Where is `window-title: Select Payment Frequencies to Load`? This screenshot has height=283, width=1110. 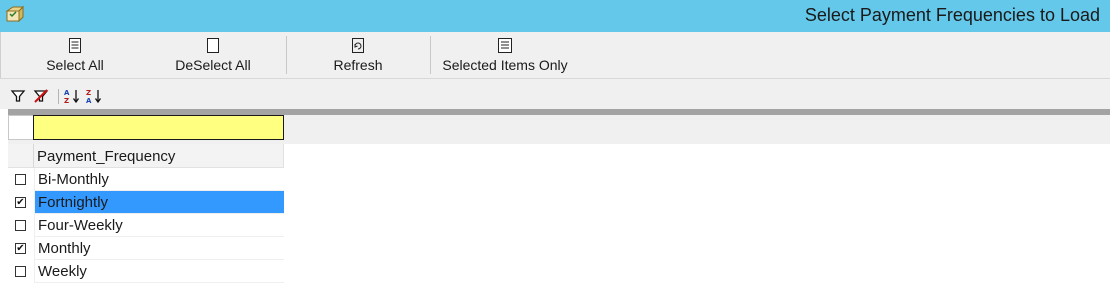
window-title: Select Payment Frequencies to Load is located at coordinates (952, 15).